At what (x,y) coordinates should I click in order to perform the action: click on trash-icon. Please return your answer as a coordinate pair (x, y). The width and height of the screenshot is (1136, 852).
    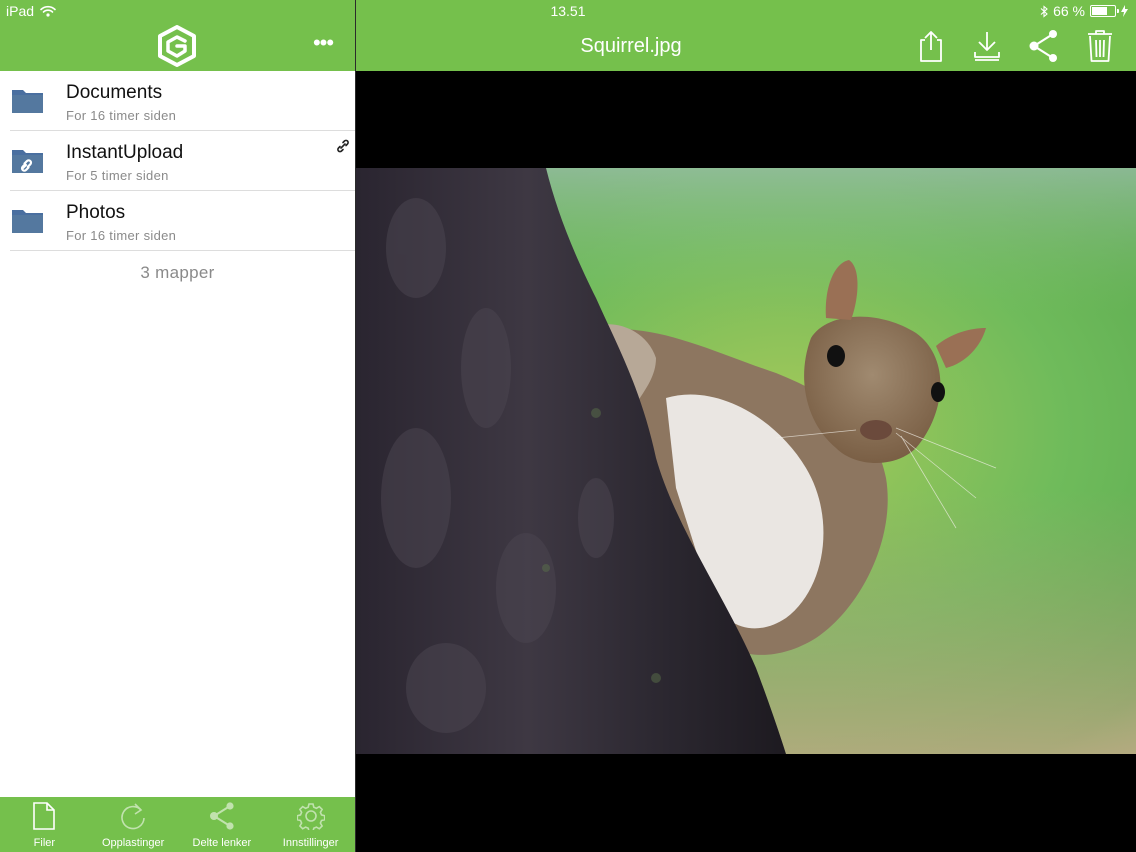
    Looking at the image, I should click on (1100, 46).